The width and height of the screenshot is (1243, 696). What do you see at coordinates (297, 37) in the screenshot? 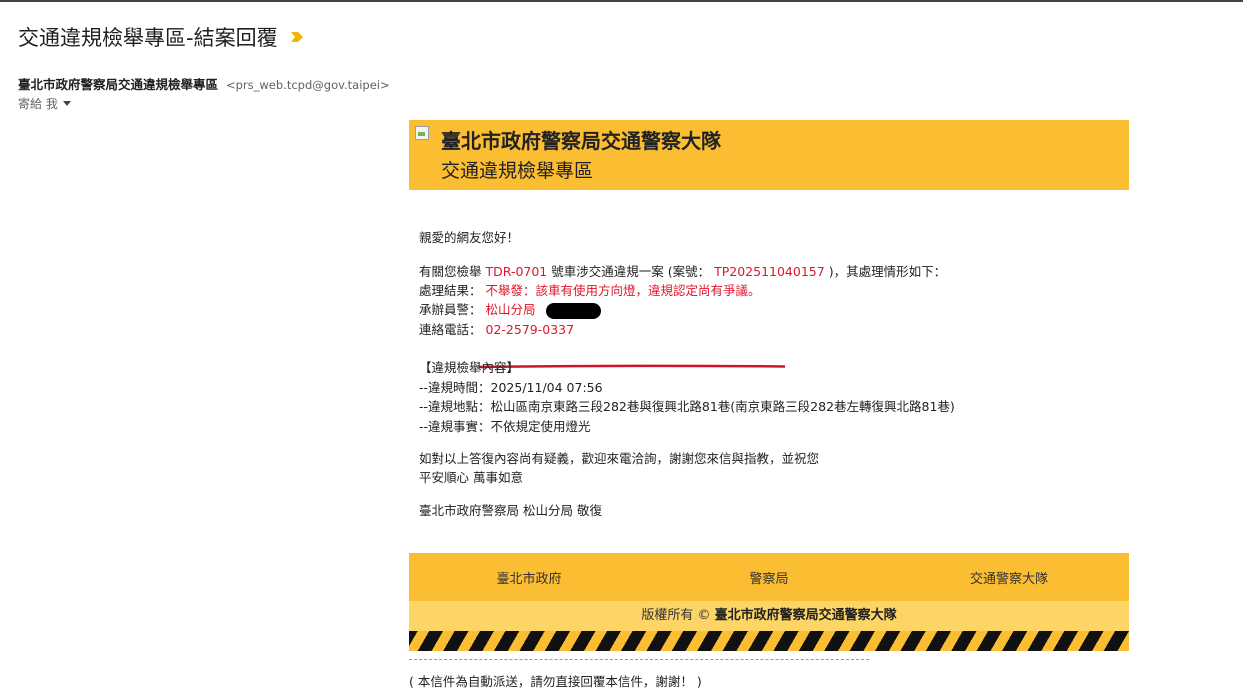
I see `important-marker-icon` at bounding box center [297, 37].